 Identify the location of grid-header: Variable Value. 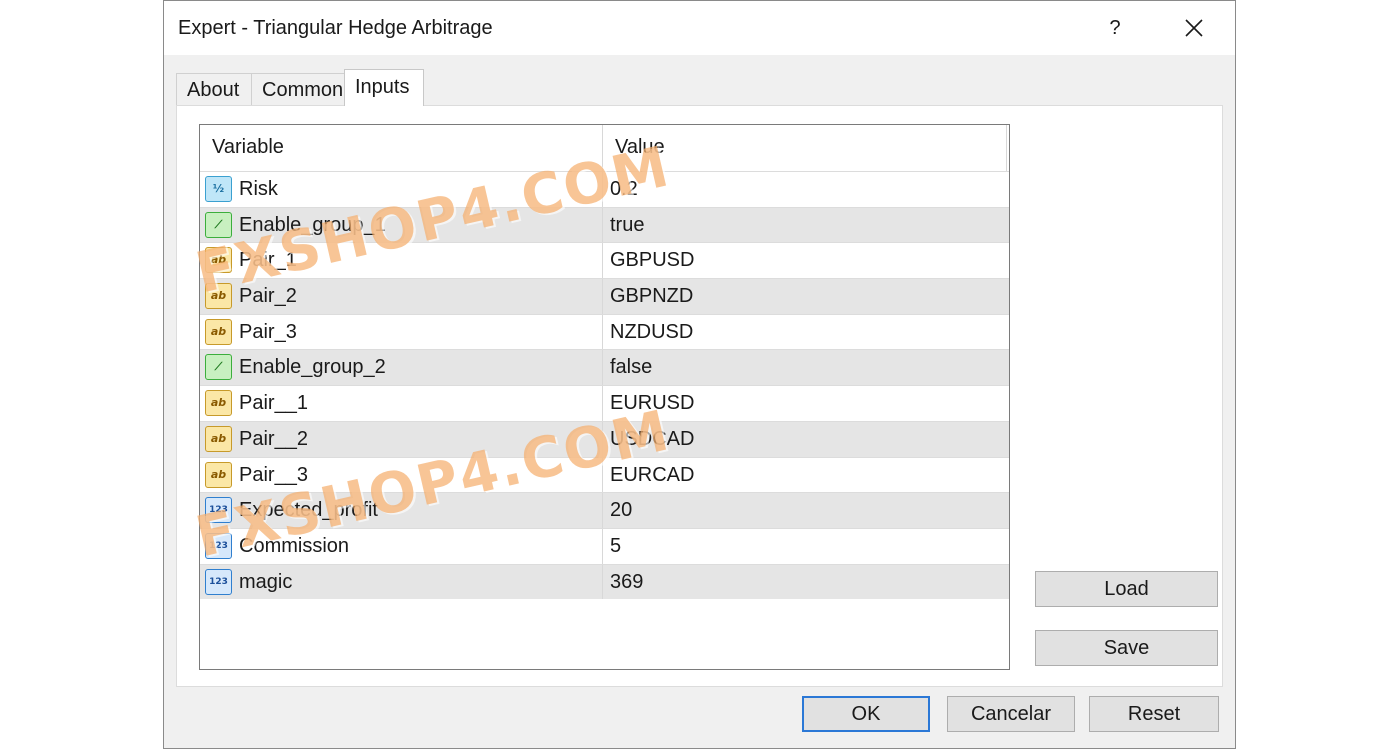
(604, 148).